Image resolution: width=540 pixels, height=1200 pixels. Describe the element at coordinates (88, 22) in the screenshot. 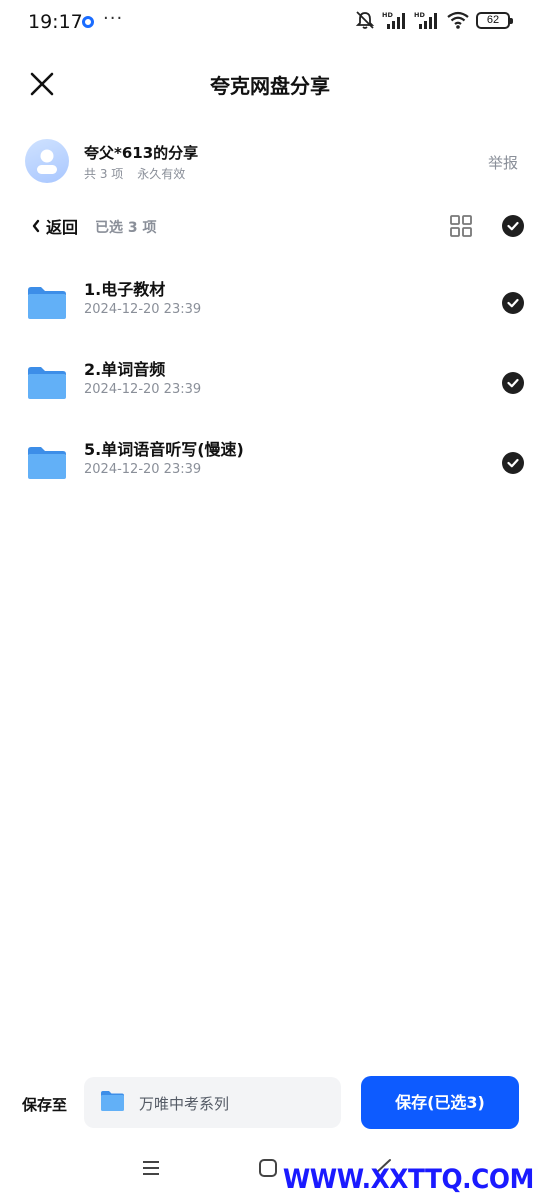

I see `notification-dot-icon` at that location.